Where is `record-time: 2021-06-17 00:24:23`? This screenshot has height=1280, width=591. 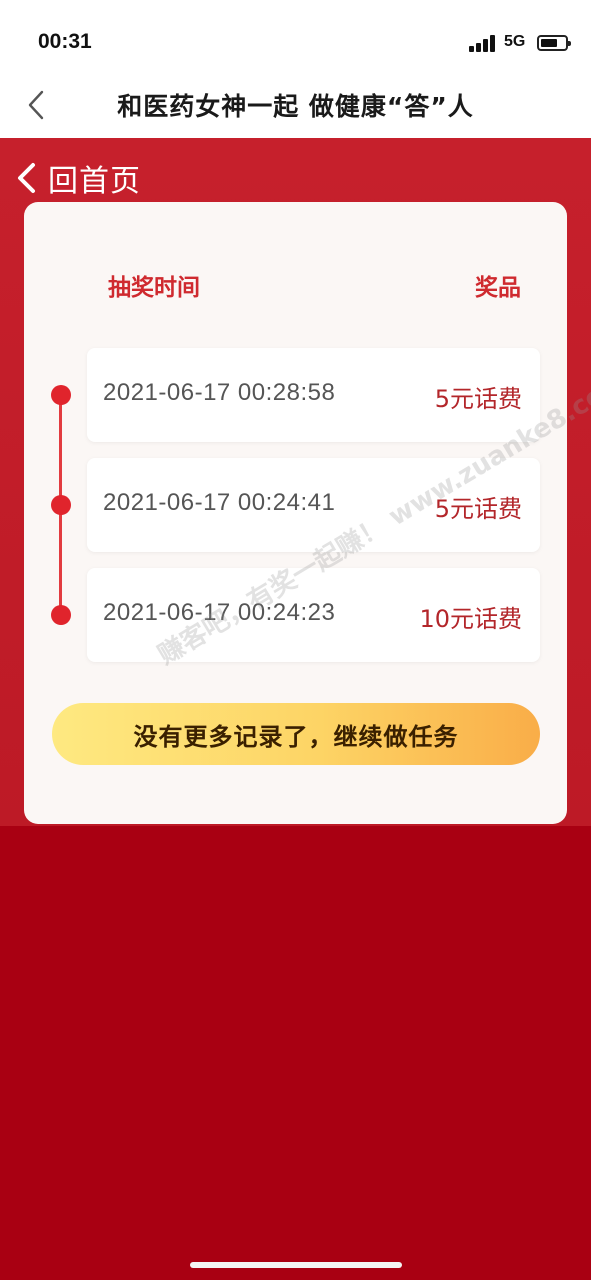 record-time: 2021-06-17 00:24:23 is located at coordinates (219, 612).